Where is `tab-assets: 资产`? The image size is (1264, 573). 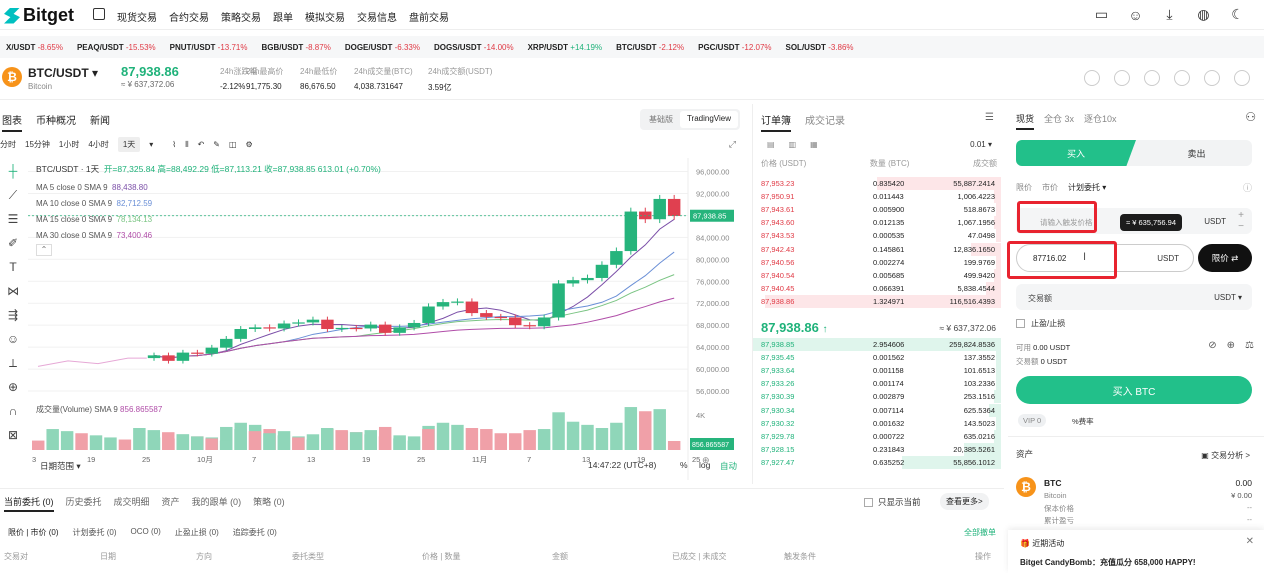
tab-assets: 资产 is located at coordinates (171, 503).